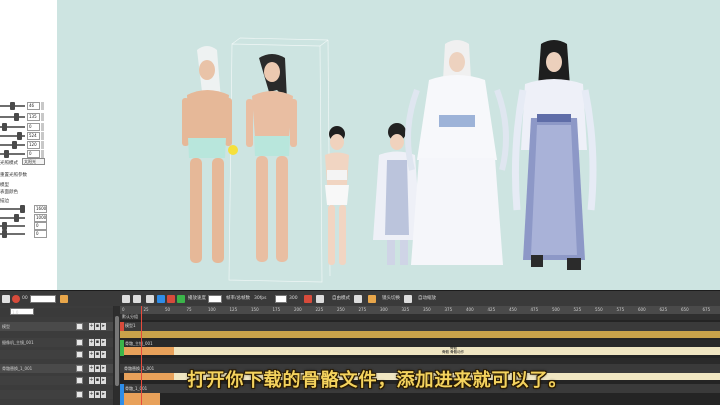  What do you see at coordinates (6, 299) in the screenshot?
I see `timeline-menu-icon` at bounding box center [6, 299].